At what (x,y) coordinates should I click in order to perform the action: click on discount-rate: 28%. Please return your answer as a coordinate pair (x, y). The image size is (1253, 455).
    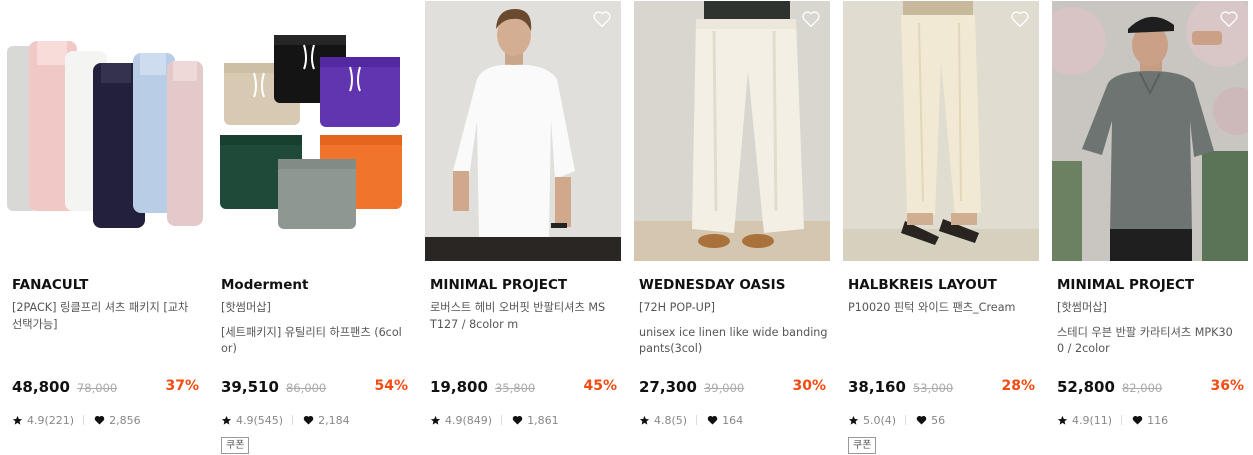
    Looking at the image, I should click on (1018, 386).